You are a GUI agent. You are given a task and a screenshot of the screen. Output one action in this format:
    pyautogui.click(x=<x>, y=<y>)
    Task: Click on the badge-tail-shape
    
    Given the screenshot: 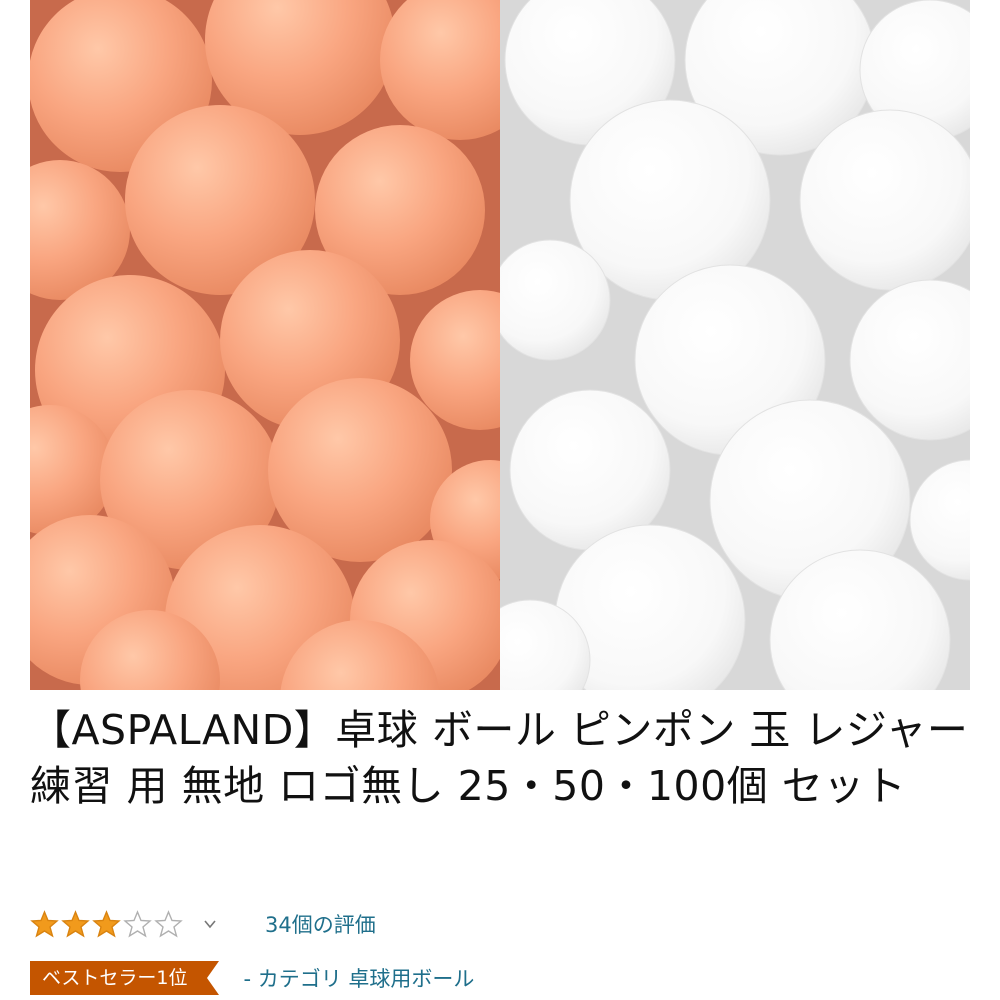 What is the action you would take?
    pyautogui.click(x=210, y=978)
    